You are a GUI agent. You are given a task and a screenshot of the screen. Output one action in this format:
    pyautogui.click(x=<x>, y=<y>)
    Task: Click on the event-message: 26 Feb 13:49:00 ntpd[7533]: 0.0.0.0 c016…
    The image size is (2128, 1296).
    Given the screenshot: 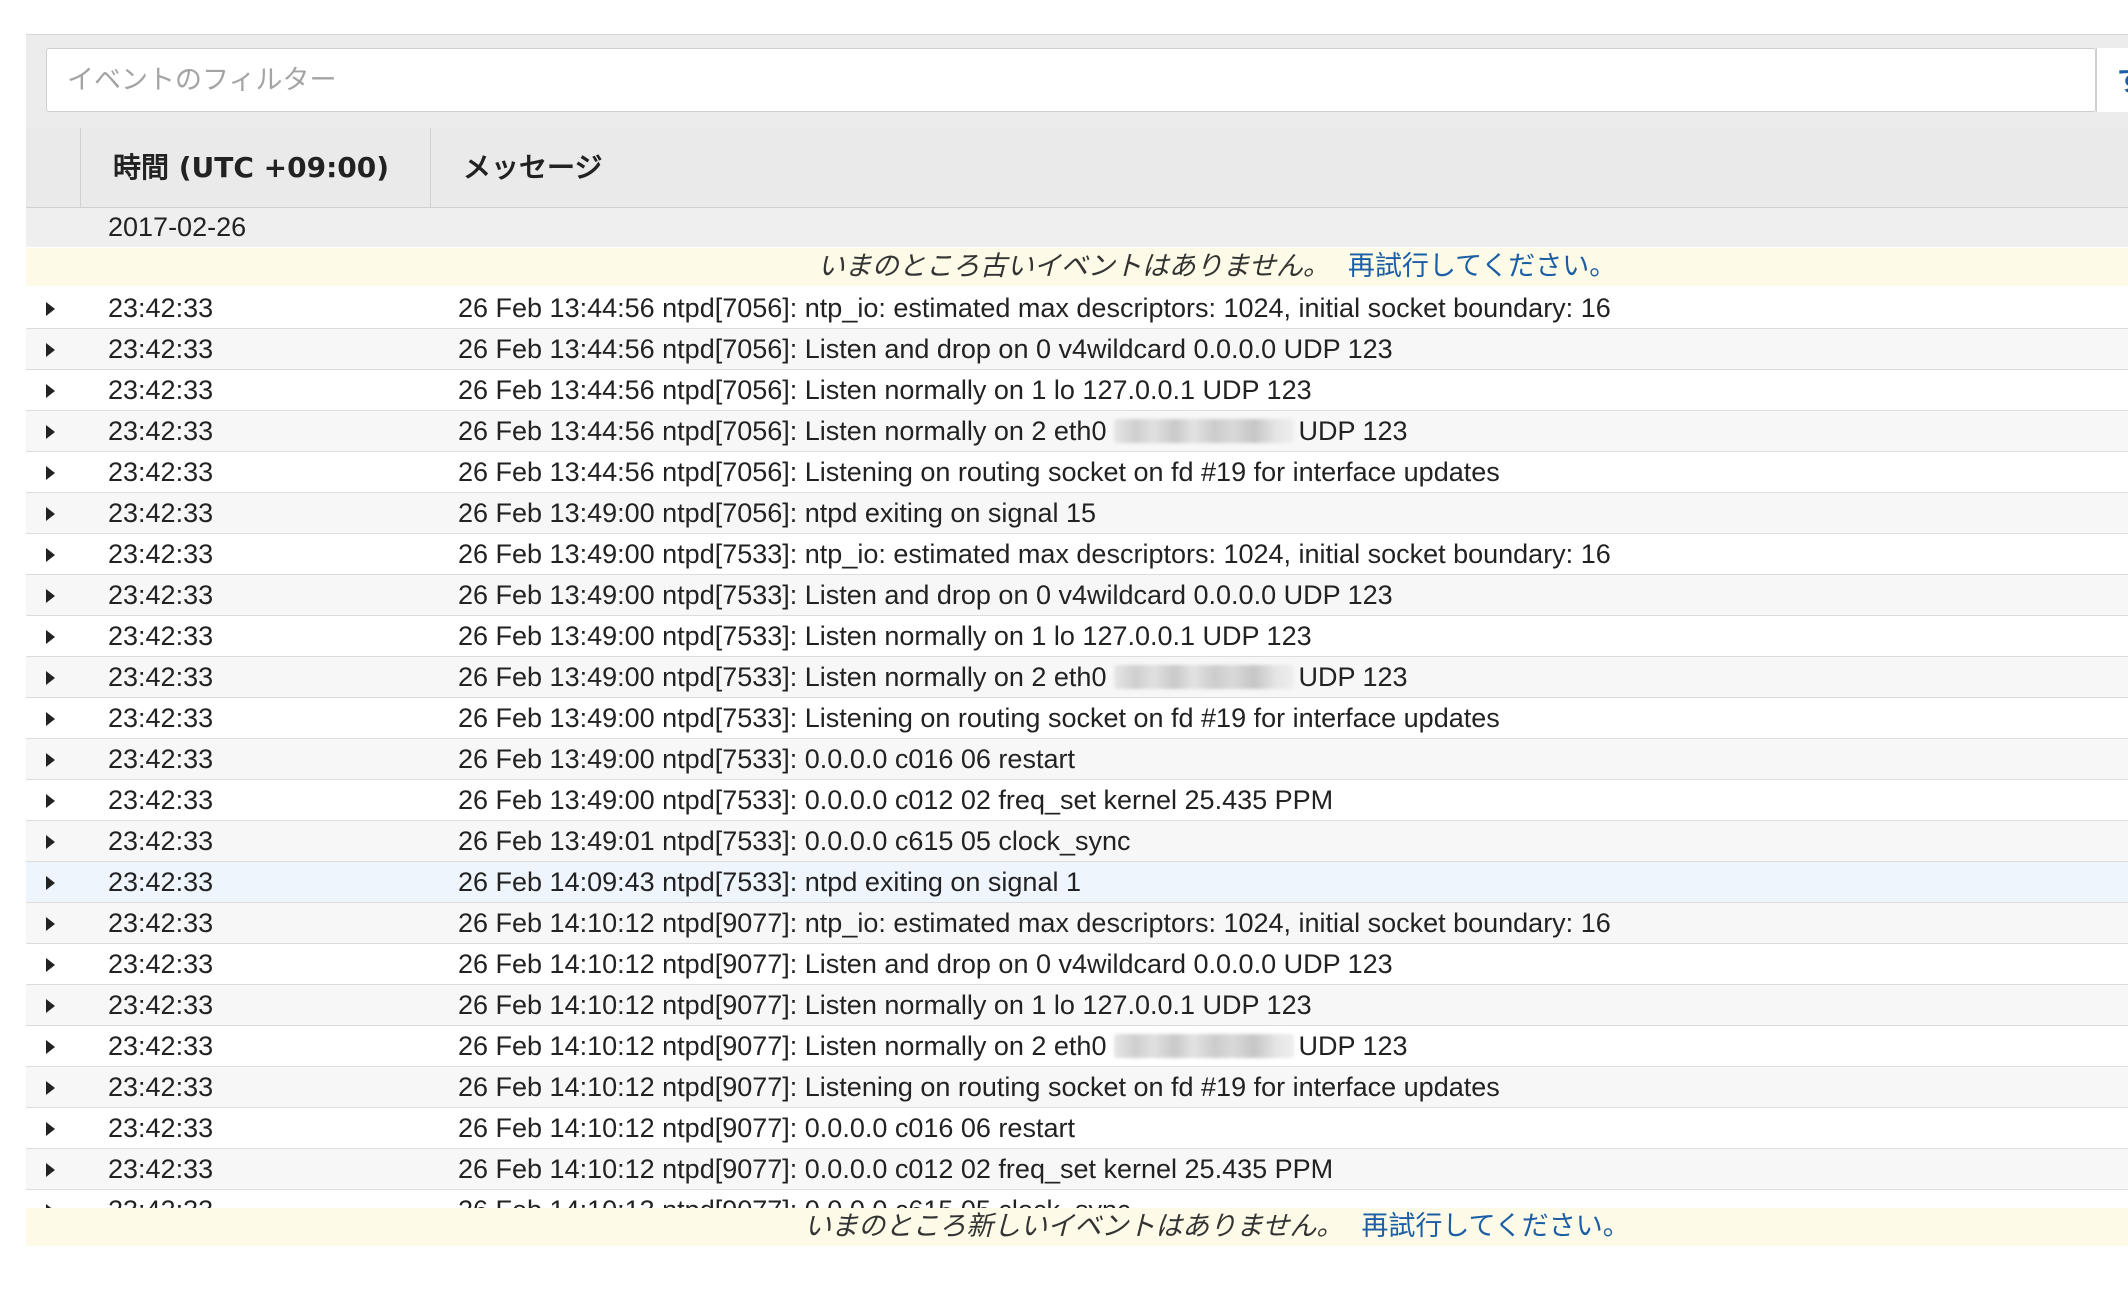 What is the action you would take?
    pyautogui.click(x=766, y=759)
    